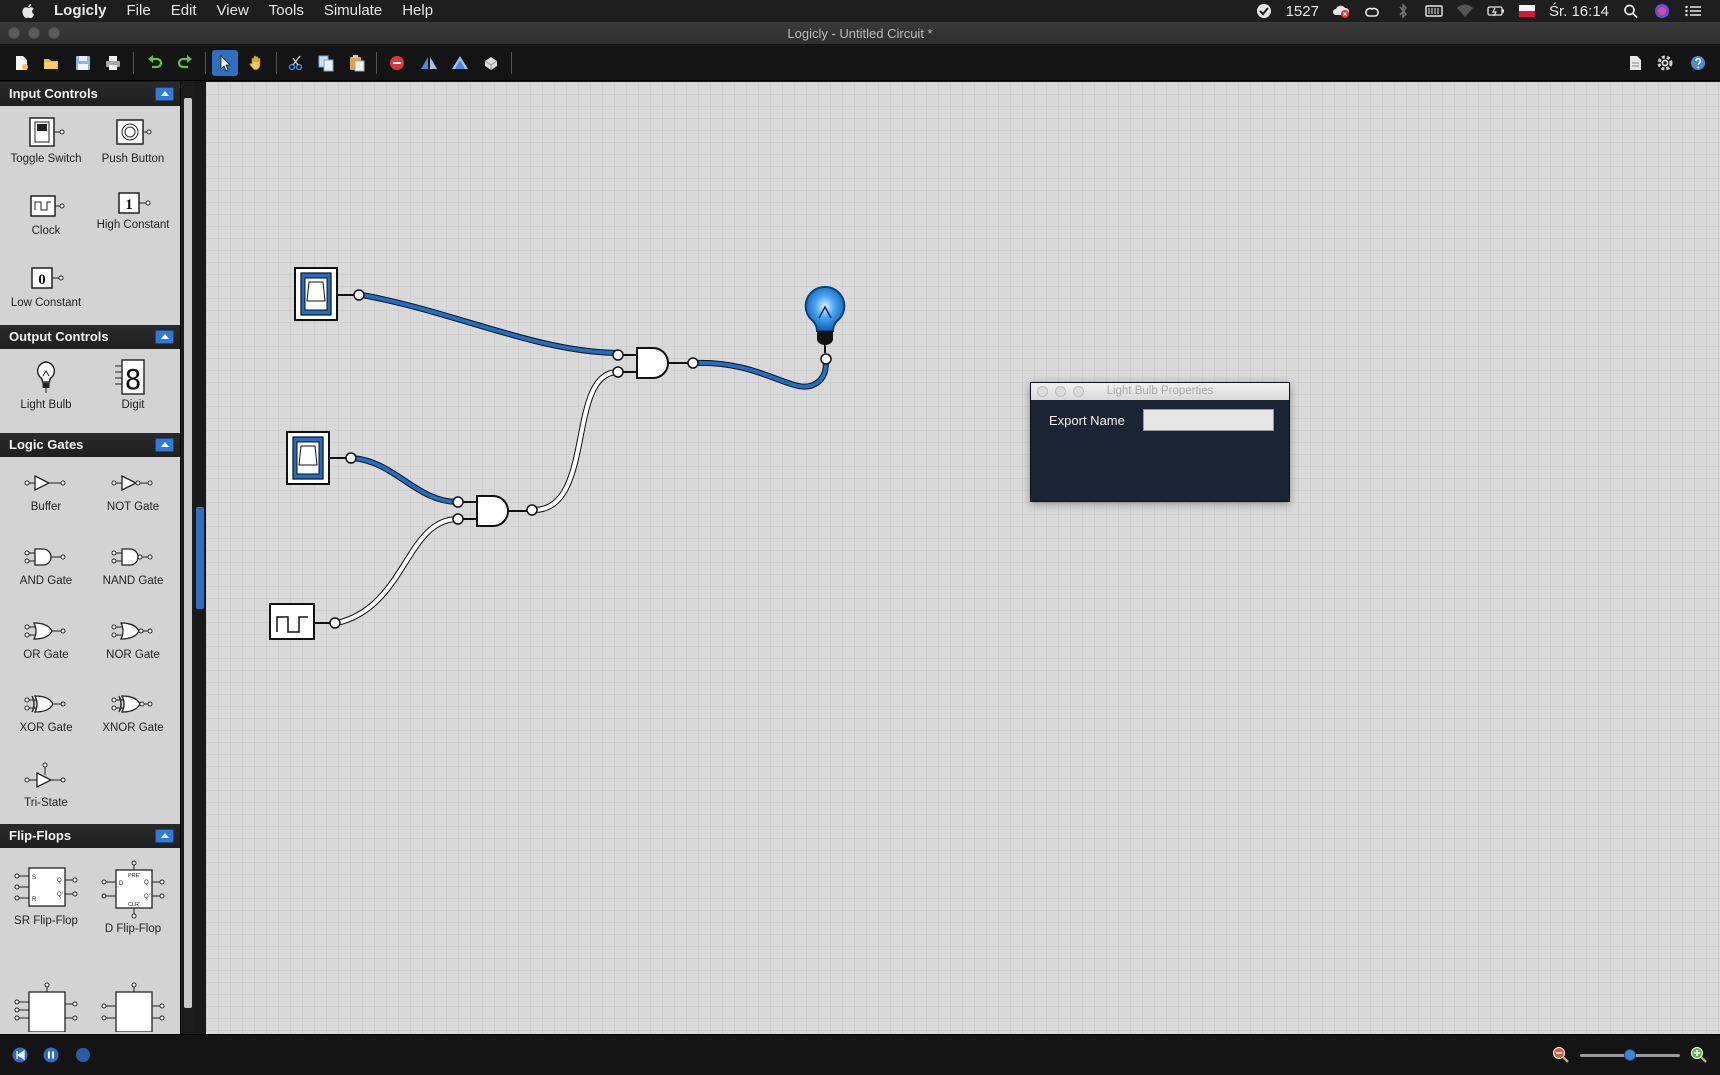  What do you see at coordinates (1665, 63) in the screenshot?
I see `settings-button` at bounding box center [1665, 63].